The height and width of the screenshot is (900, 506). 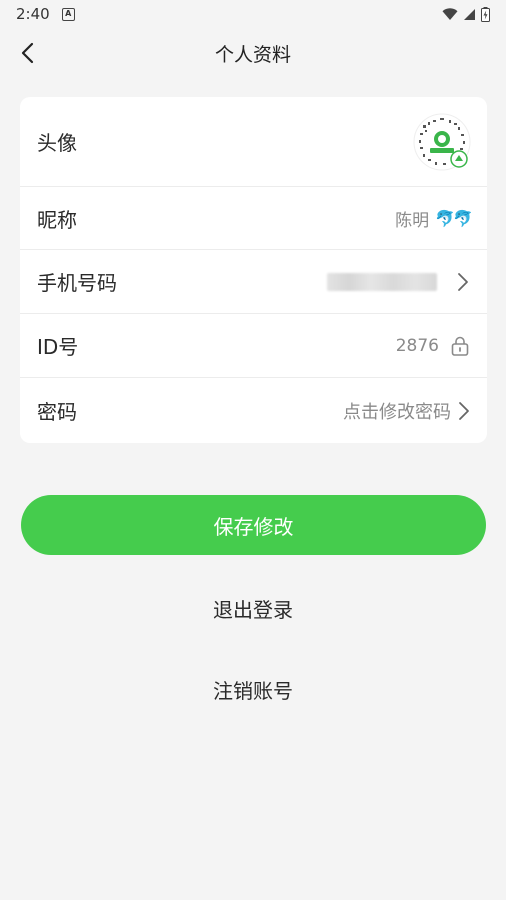 What do you see at coordinates (253, 608) in the screenshot?
I see `logout-button: 退出登录` at bounding box center [253, 608].